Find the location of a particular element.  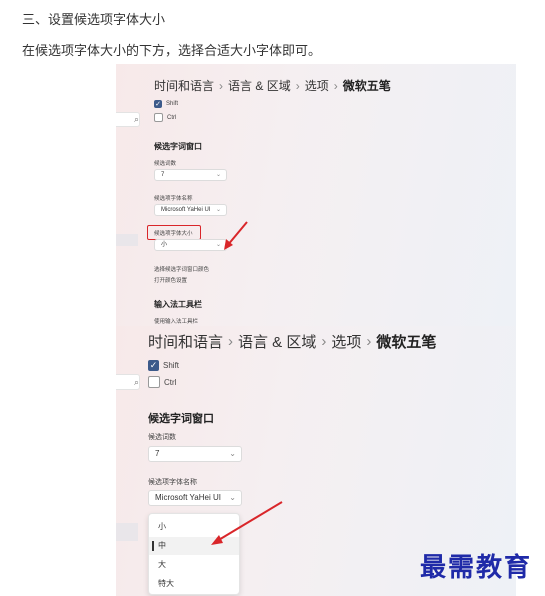

watermark: 最需教育 is located at coordinates (476, 568).